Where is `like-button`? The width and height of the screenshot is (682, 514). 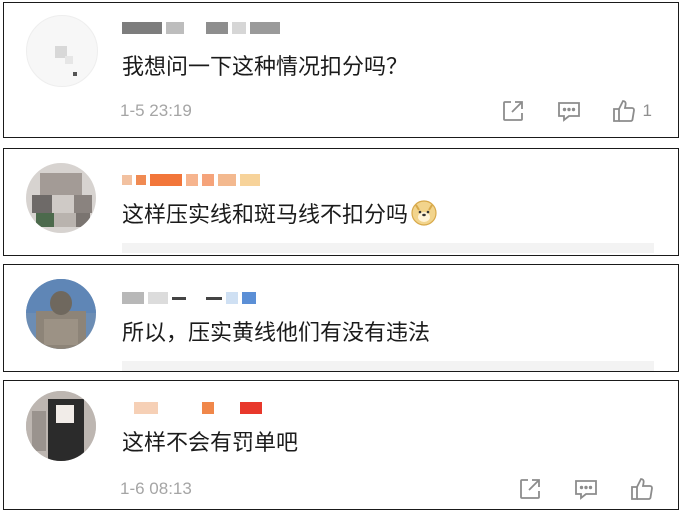 like-button is located at coordinates (642, 489).